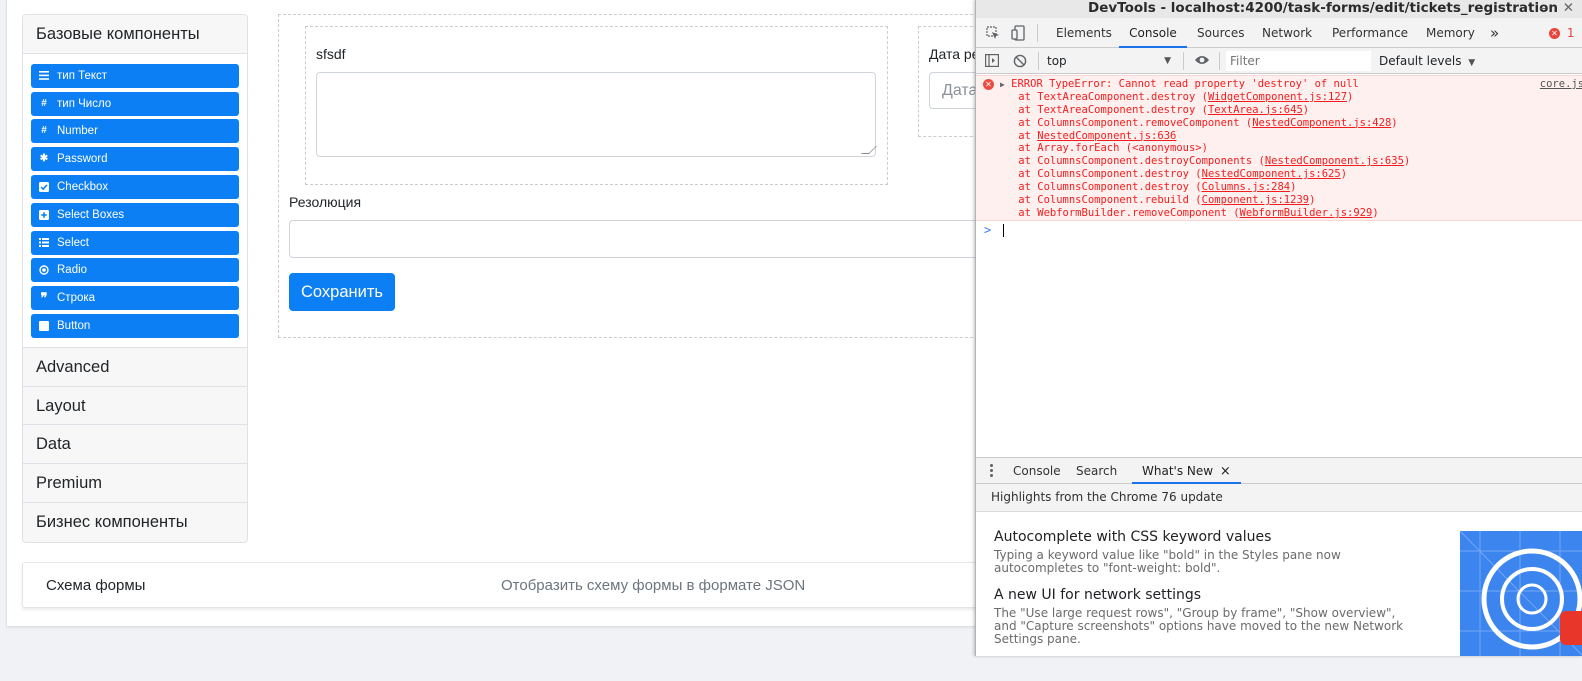 The height and width of the screenshot is (681, 1582). I want to click on component-number-ru: # тип Число, so click(135, 103).